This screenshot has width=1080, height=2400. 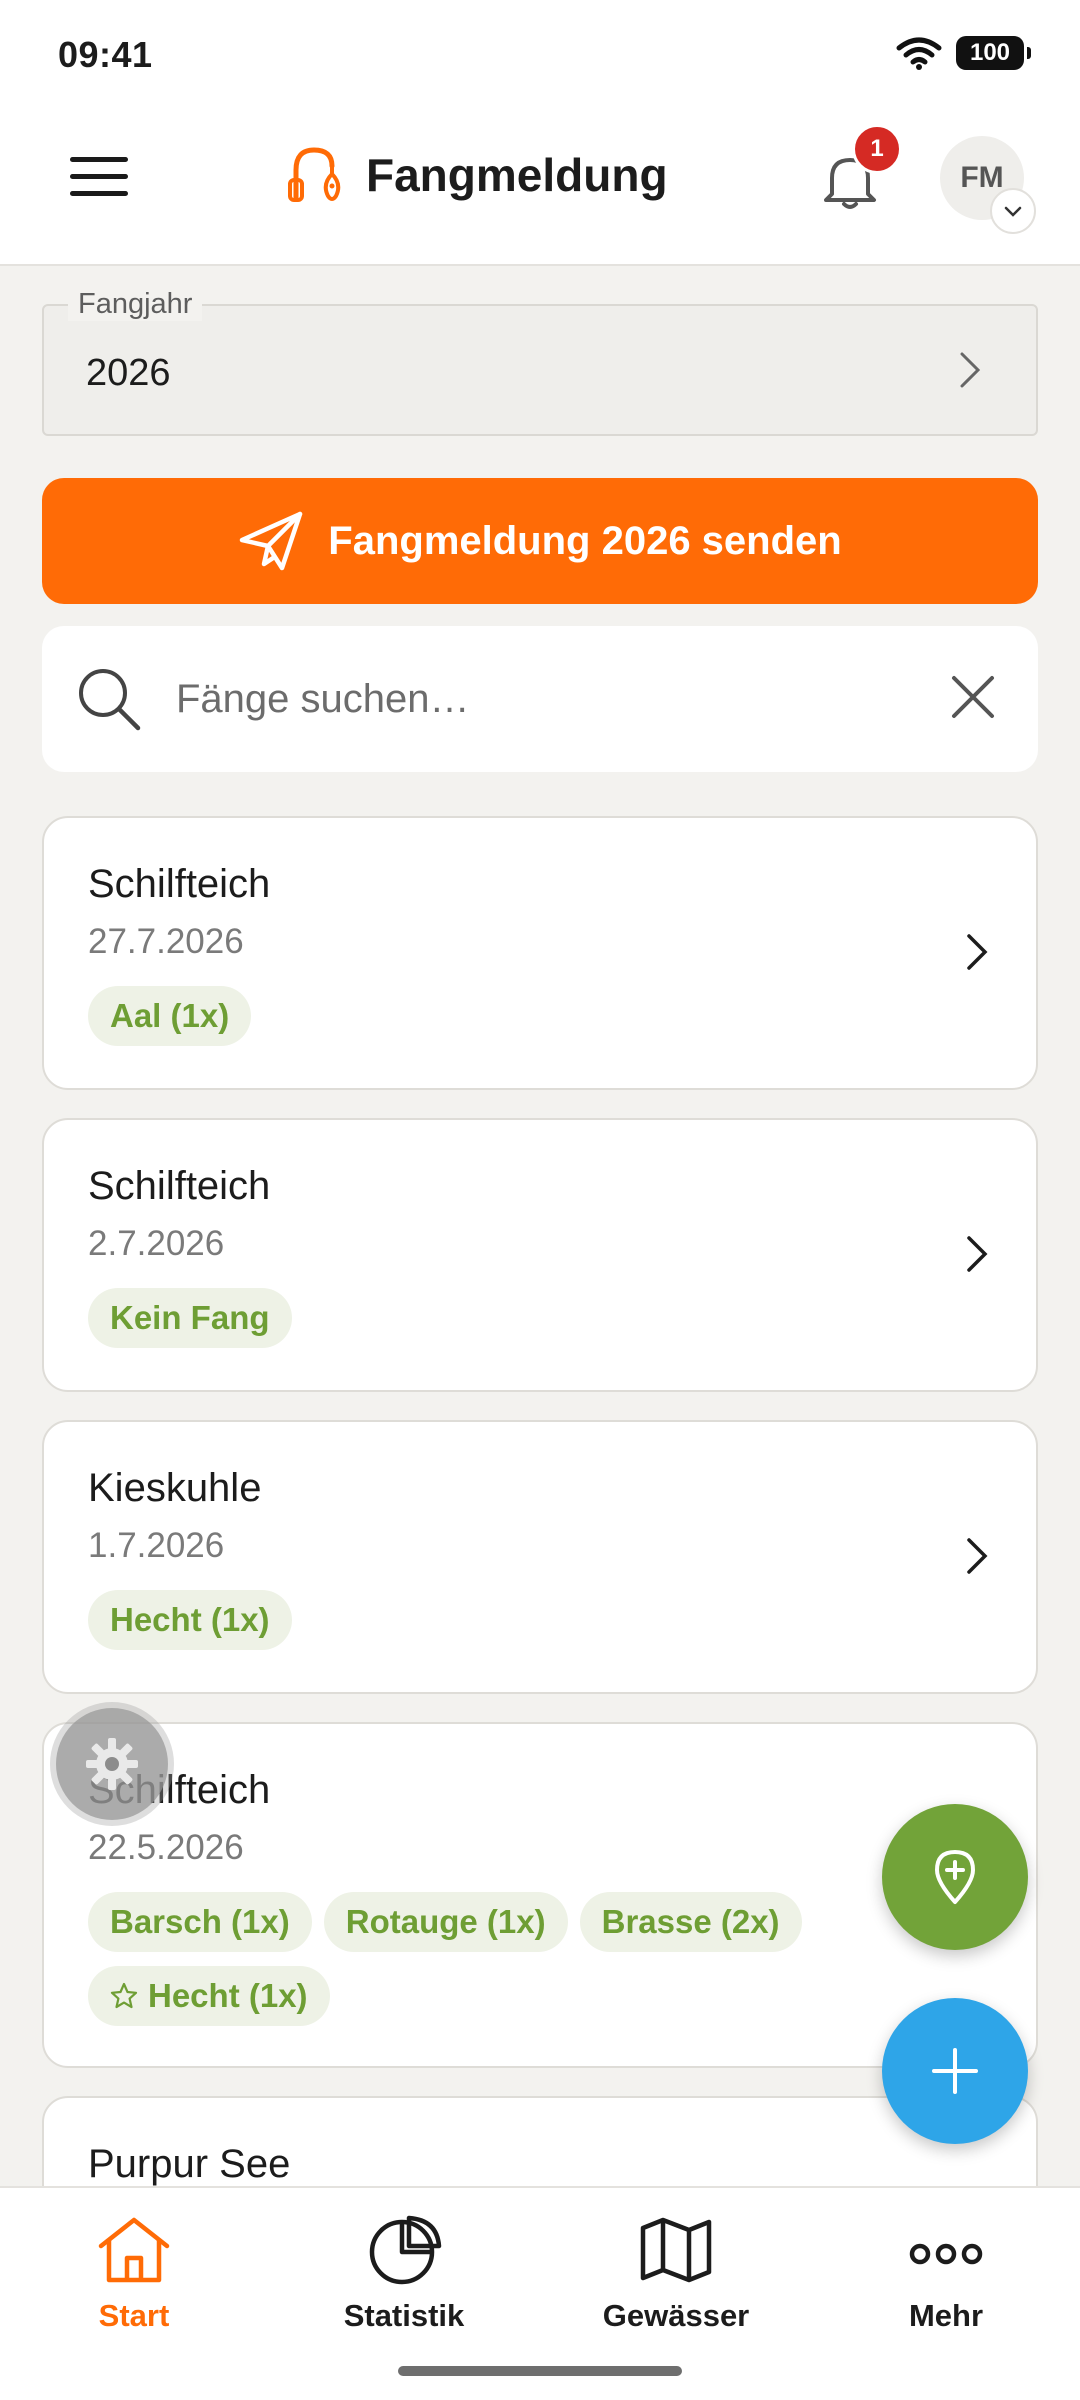 I want to click on fish-tag: Brasse (2x), so click(x=690, y=1922).